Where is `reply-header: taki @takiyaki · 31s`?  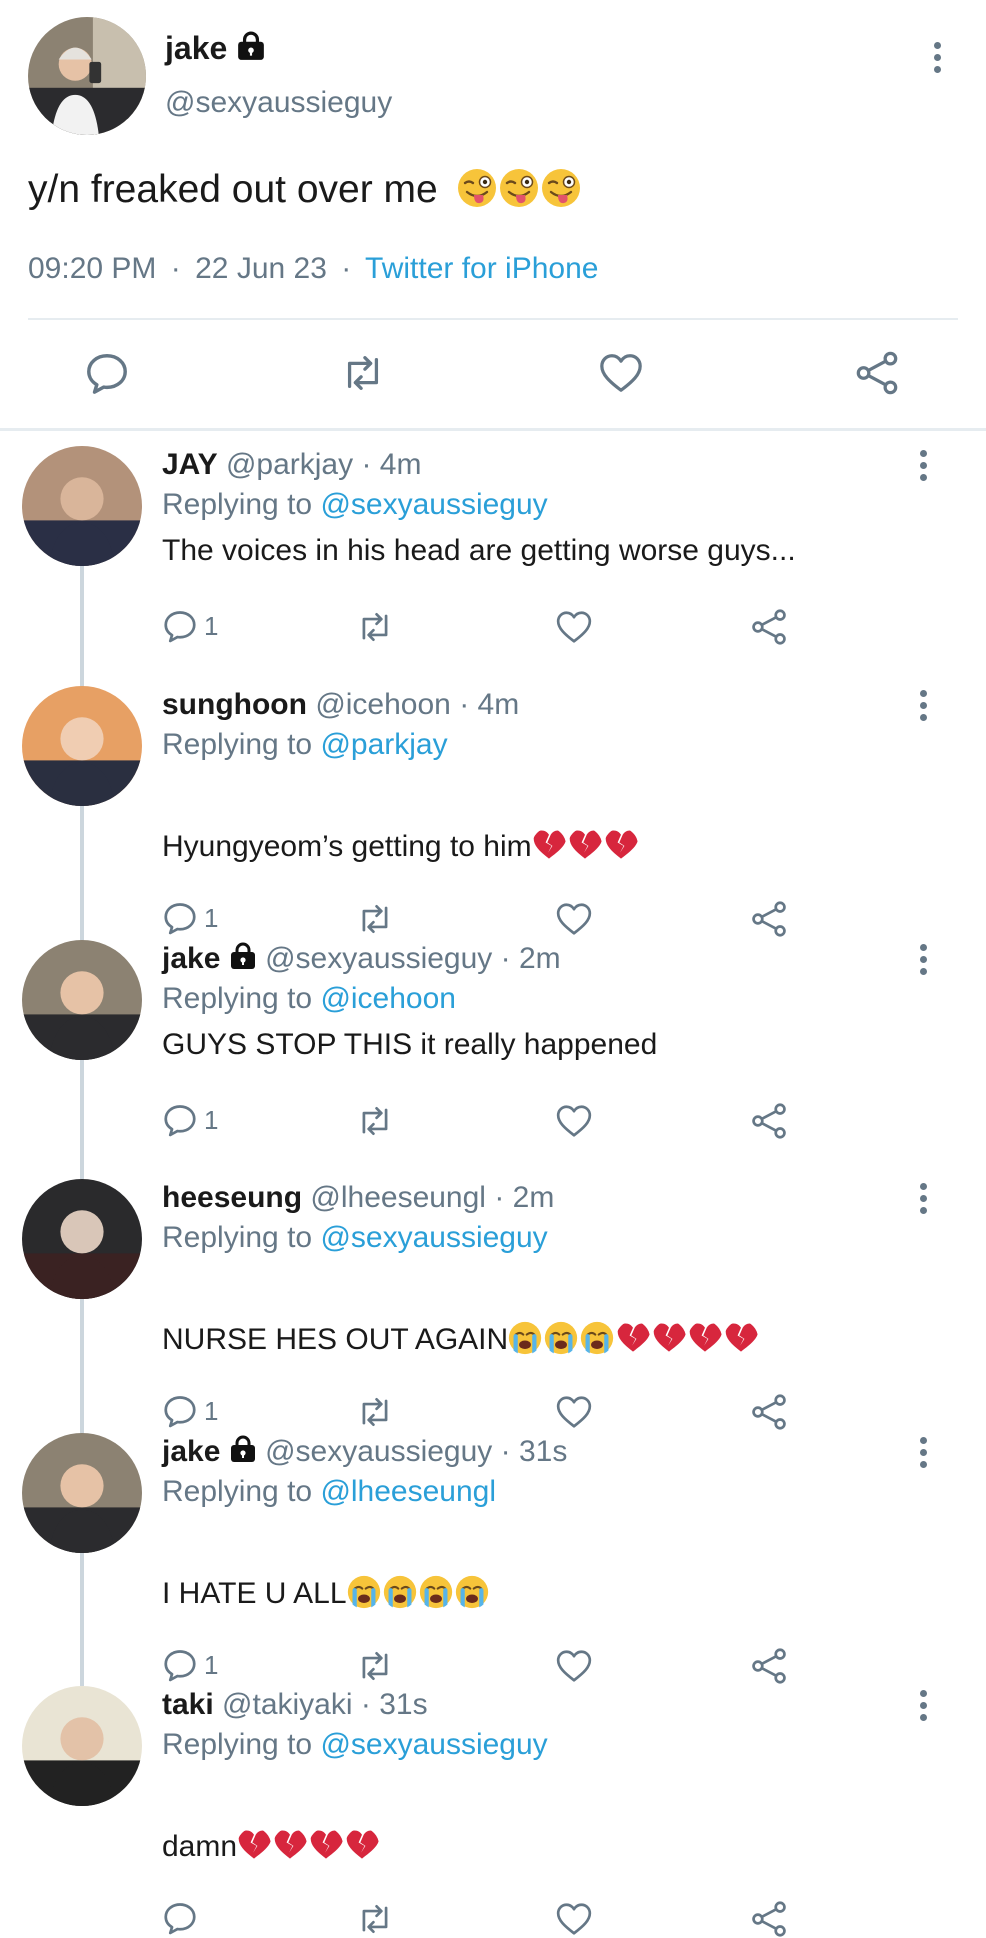 reply-header: taki @takiyaki · 31s is located at coordinates (295, 1705).